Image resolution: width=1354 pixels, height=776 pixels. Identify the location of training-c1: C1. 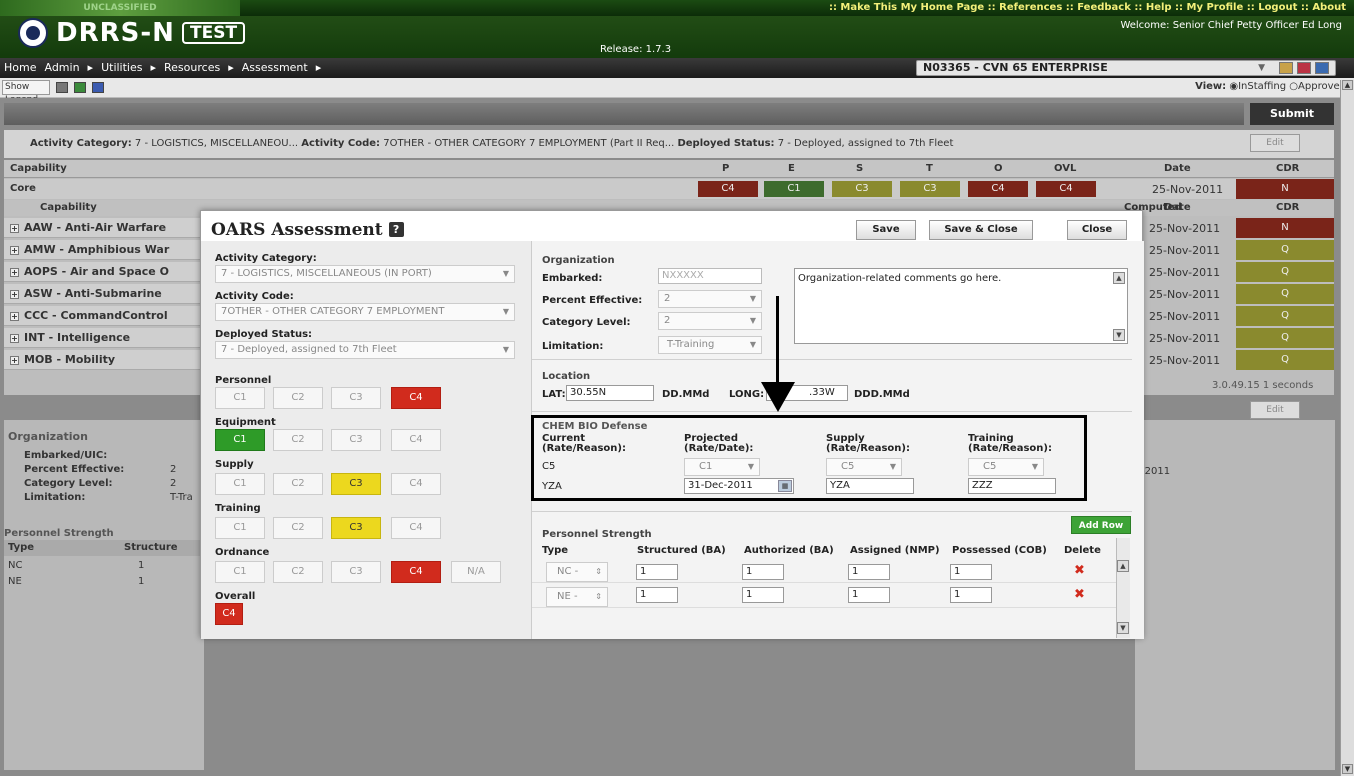
(240, 528).